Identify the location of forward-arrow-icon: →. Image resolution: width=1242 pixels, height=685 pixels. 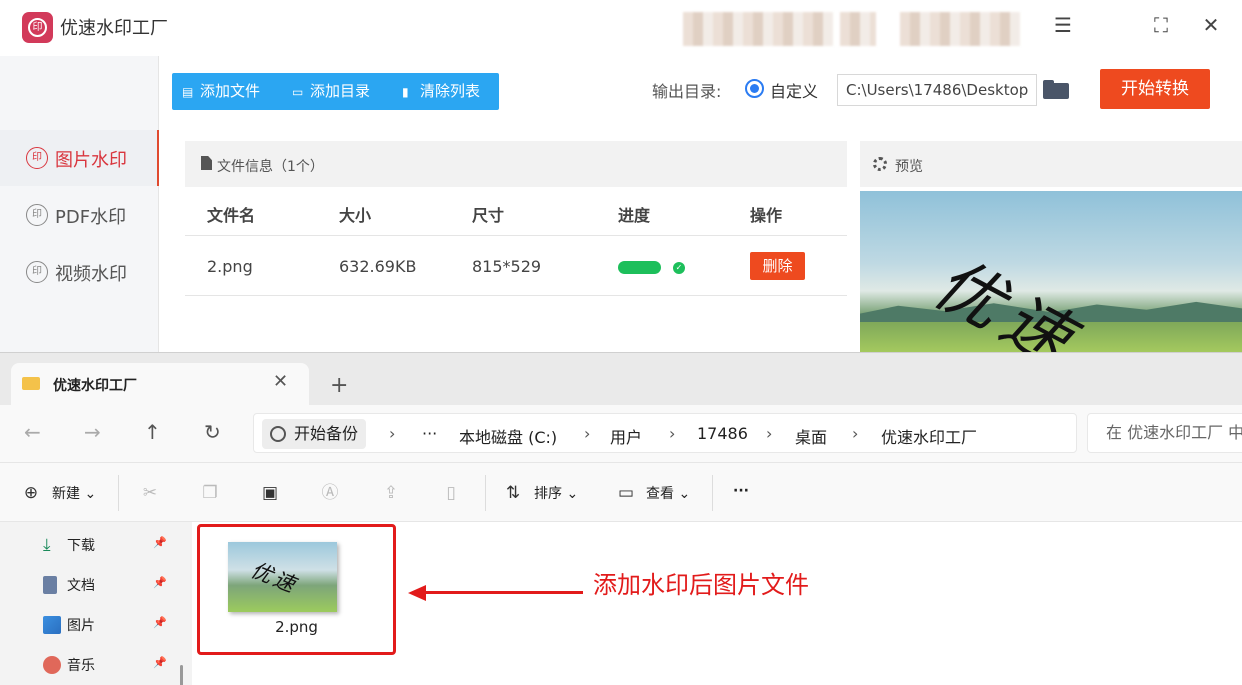
(92, 432).